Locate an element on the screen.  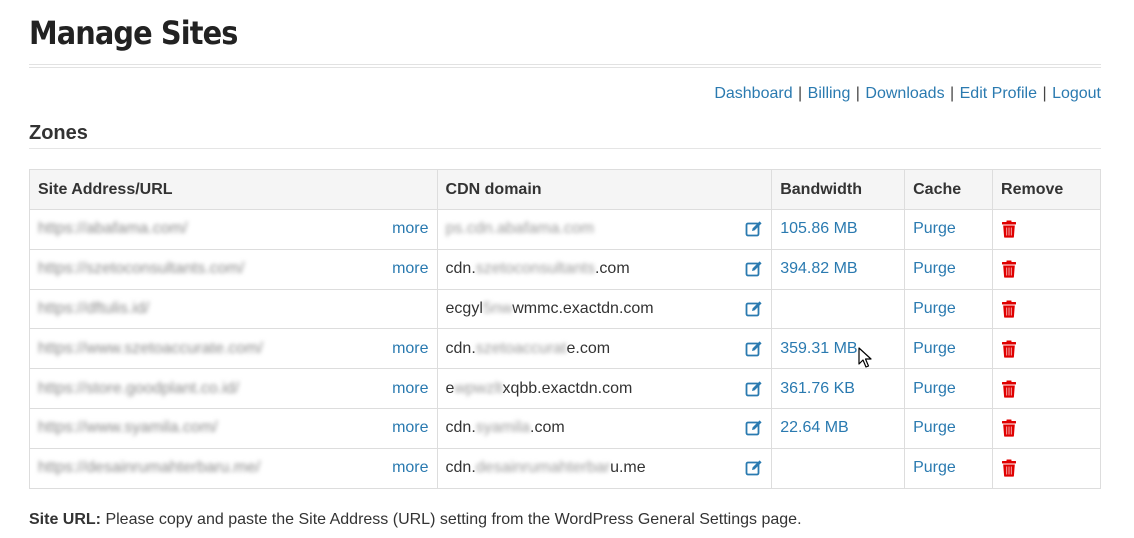
site-address-text: https://www.syamila.com/ is located at coordinates (128, 428).